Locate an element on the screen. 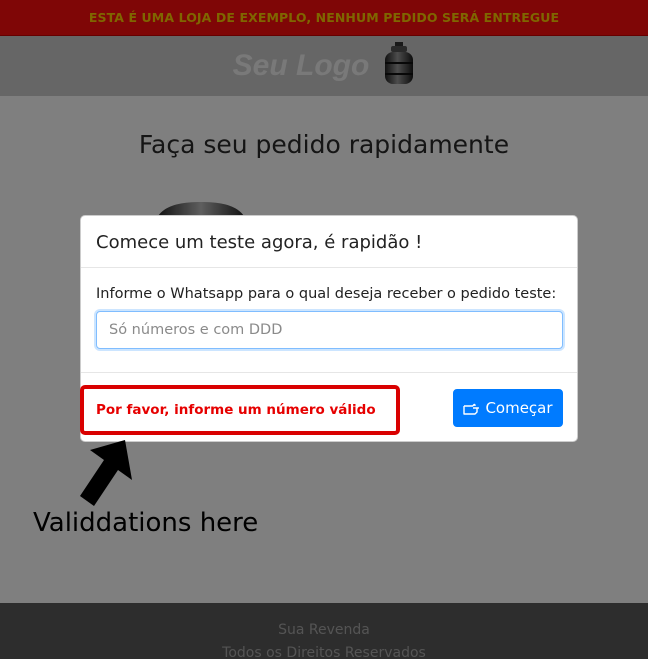 Image resolution: width=648 pixels, height=661 pixels. modal-title: Comece um teste agora, é rapidão ! is located at coordinates (259, 242).